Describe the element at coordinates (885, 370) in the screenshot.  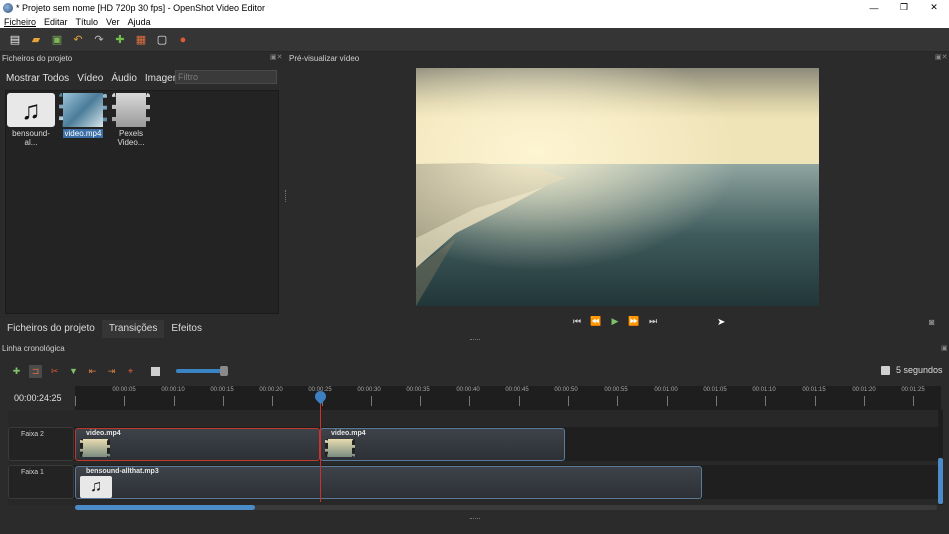
I see `zoom-checkbox` at that location.